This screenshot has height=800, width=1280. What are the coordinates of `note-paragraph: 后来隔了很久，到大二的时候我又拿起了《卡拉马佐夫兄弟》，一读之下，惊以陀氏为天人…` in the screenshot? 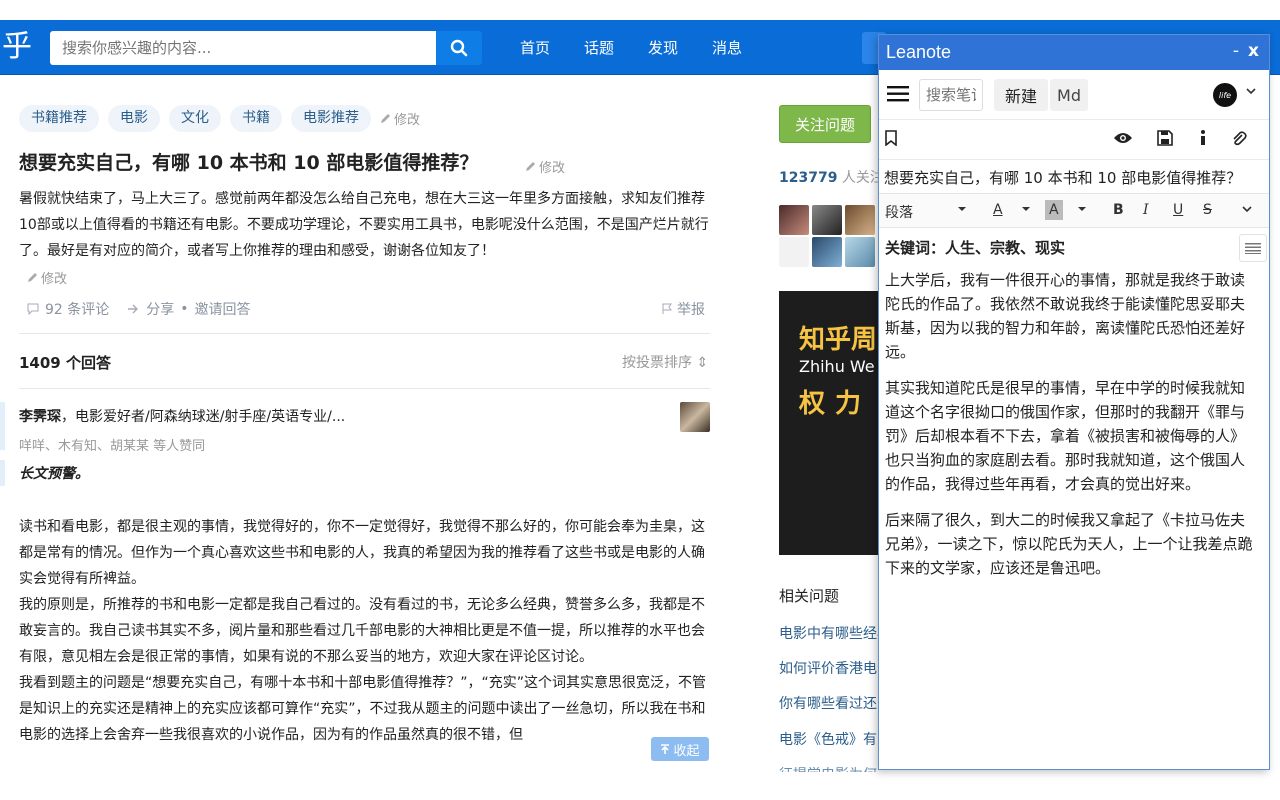 It's located at (1069, 544).